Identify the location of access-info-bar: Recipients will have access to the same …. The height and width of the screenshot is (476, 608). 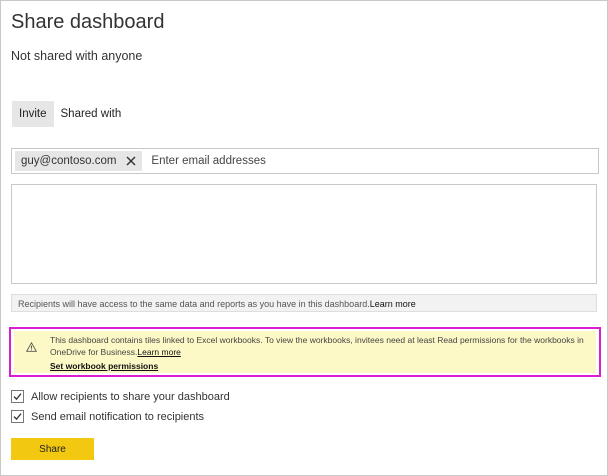
(304, 303).